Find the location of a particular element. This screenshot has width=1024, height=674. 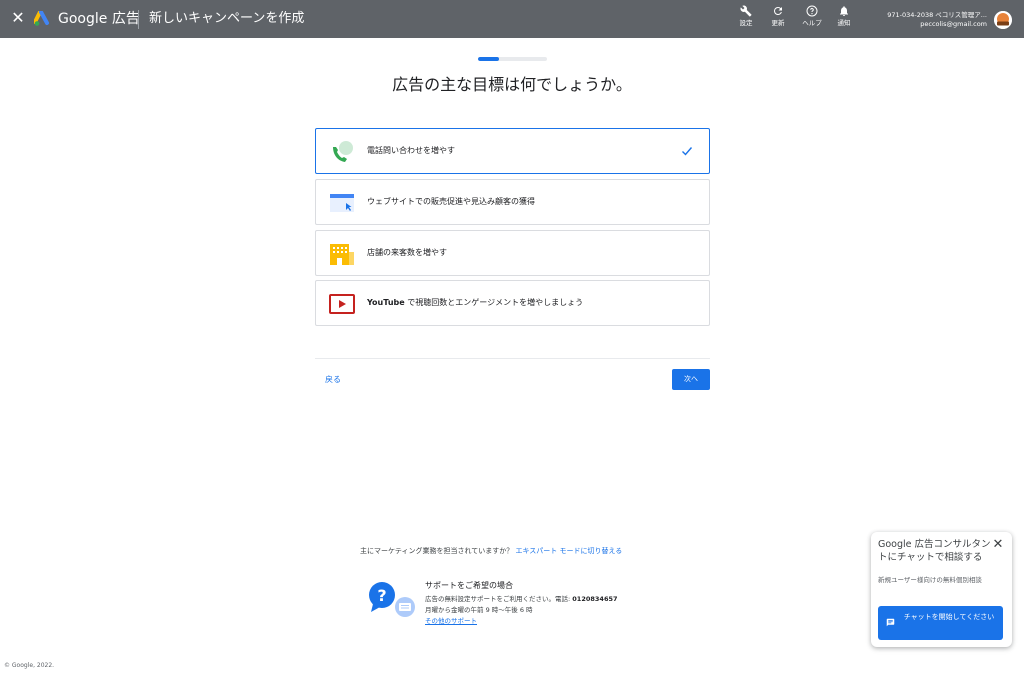

tool-label: 更新 is located at coordinates (778, 23).